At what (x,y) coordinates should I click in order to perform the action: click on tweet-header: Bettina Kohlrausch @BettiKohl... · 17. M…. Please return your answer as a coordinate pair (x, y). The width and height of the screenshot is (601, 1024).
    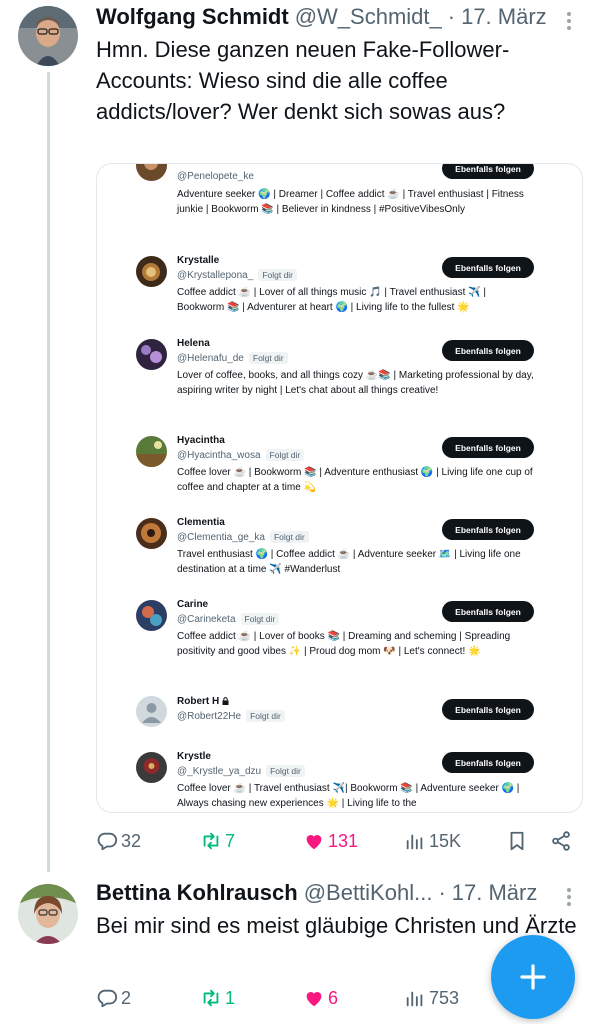
    Looking at the image, I should click on (328, 895).